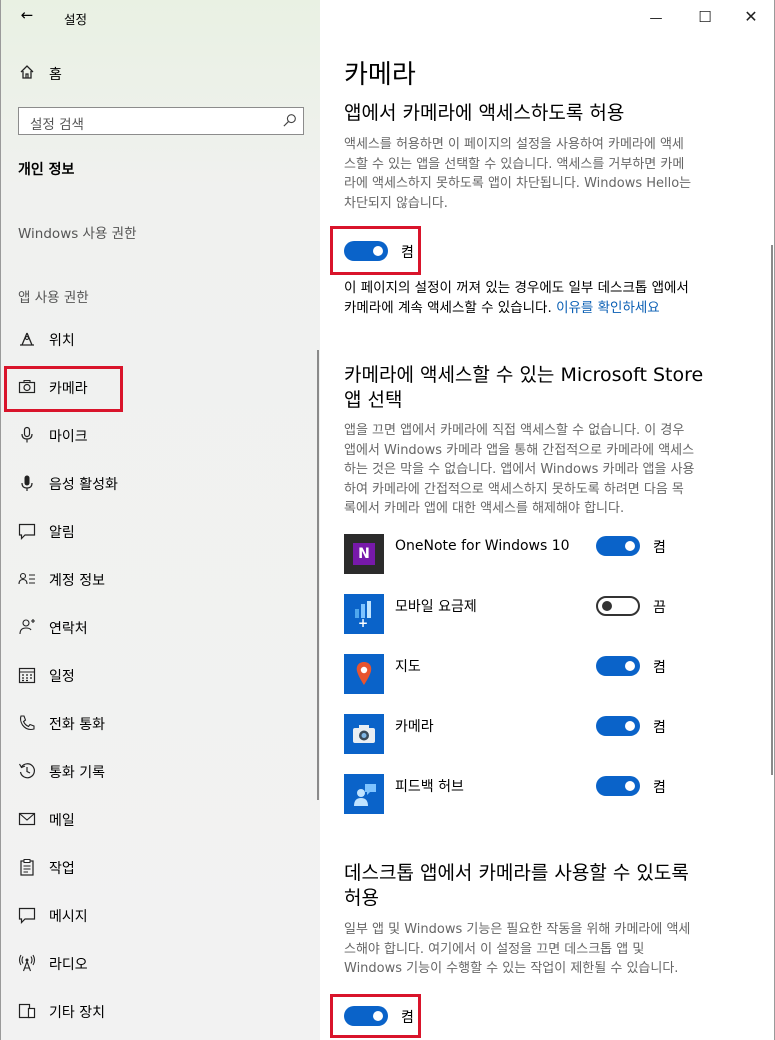 This screenshot has width=775, height=1040. What do you see at coordinates (618, 726) in the screenshot?
I see `app-toggle-camera` at bounding box center [618, 726].